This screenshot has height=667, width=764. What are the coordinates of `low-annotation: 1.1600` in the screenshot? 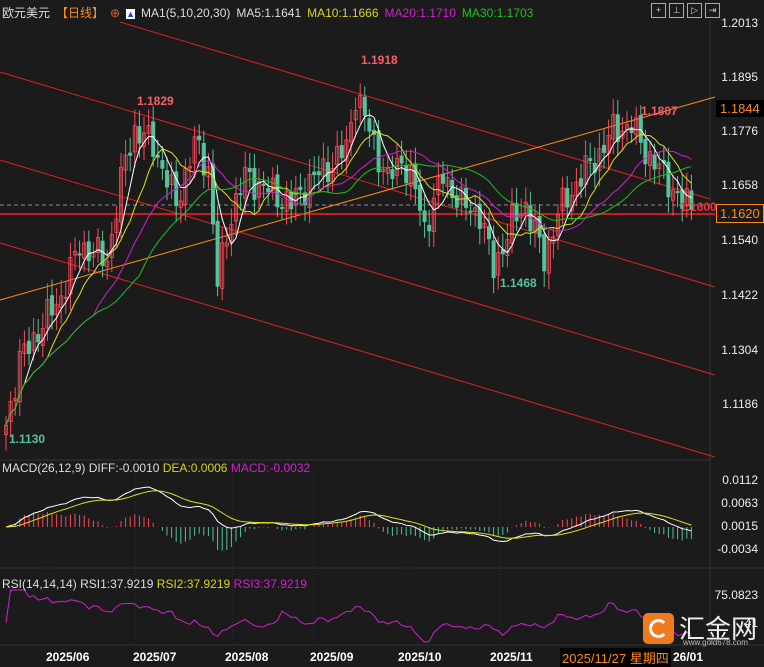 It's located at (698, 207).